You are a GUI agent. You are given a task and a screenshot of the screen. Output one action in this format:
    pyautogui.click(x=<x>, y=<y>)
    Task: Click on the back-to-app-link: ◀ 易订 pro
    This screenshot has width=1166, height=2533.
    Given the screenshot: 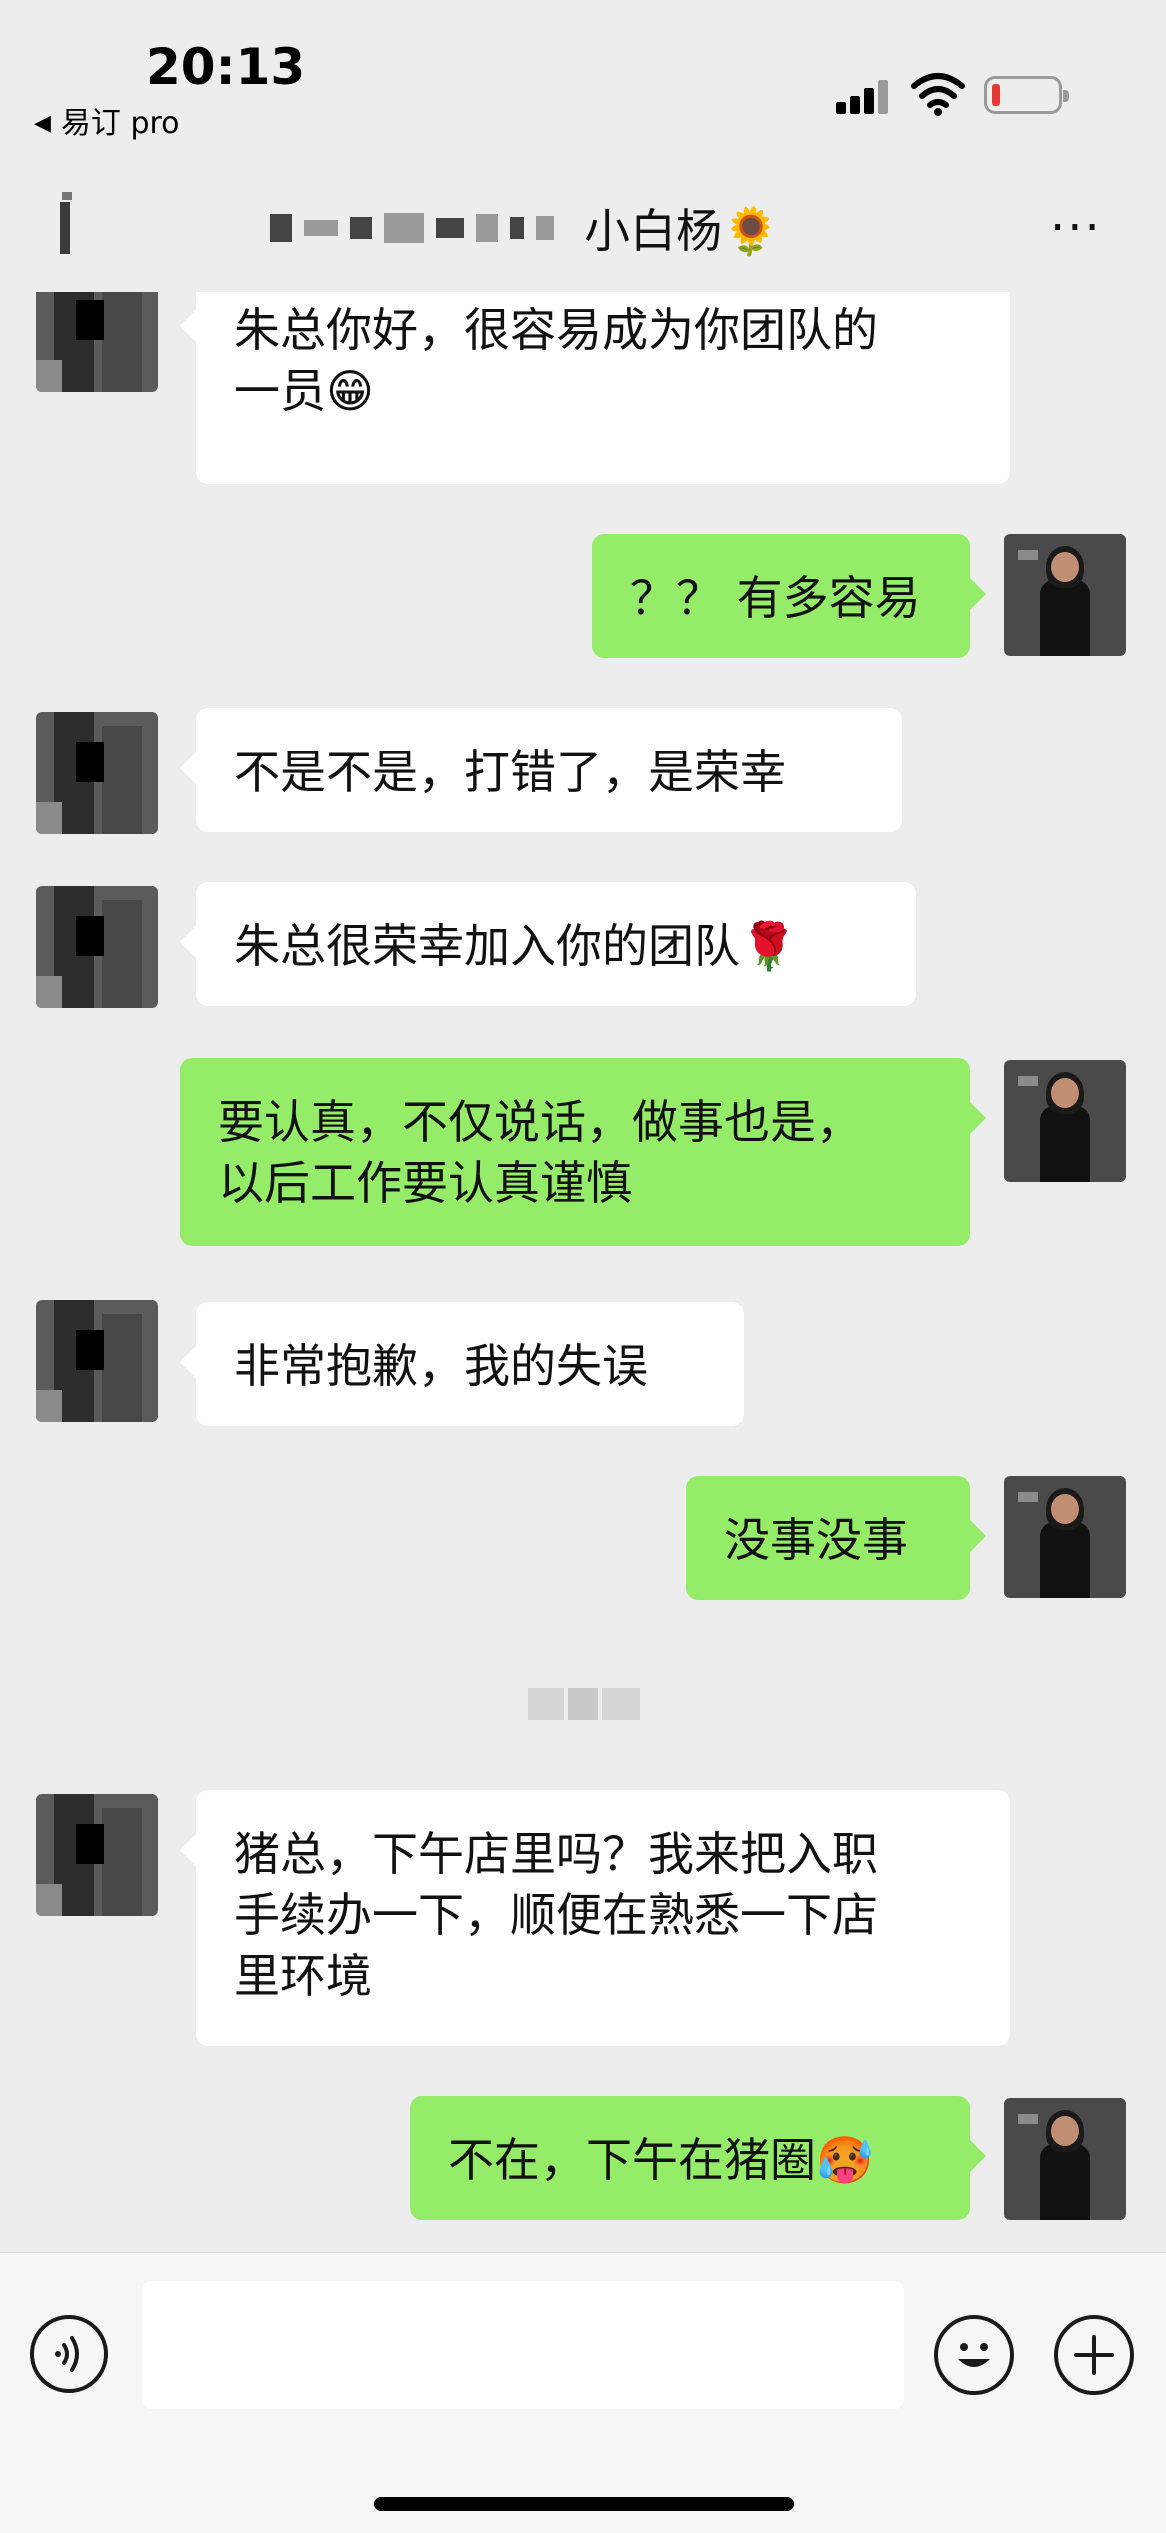 What is the action you would take?
    pyautogui.click(x=107, y=120)
    